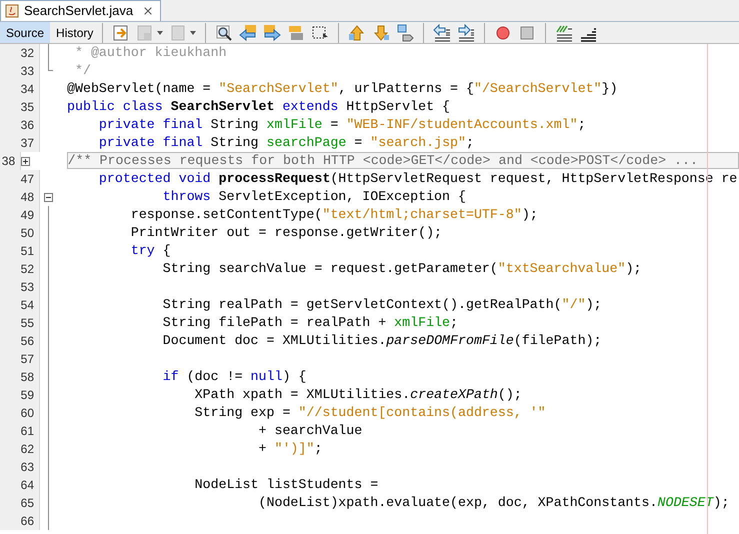 The image size is (739, 534). What do you see at coordinates (466, 33) in the screenshot?
I see `shift-right-icon` at bounding box center [466, 33].